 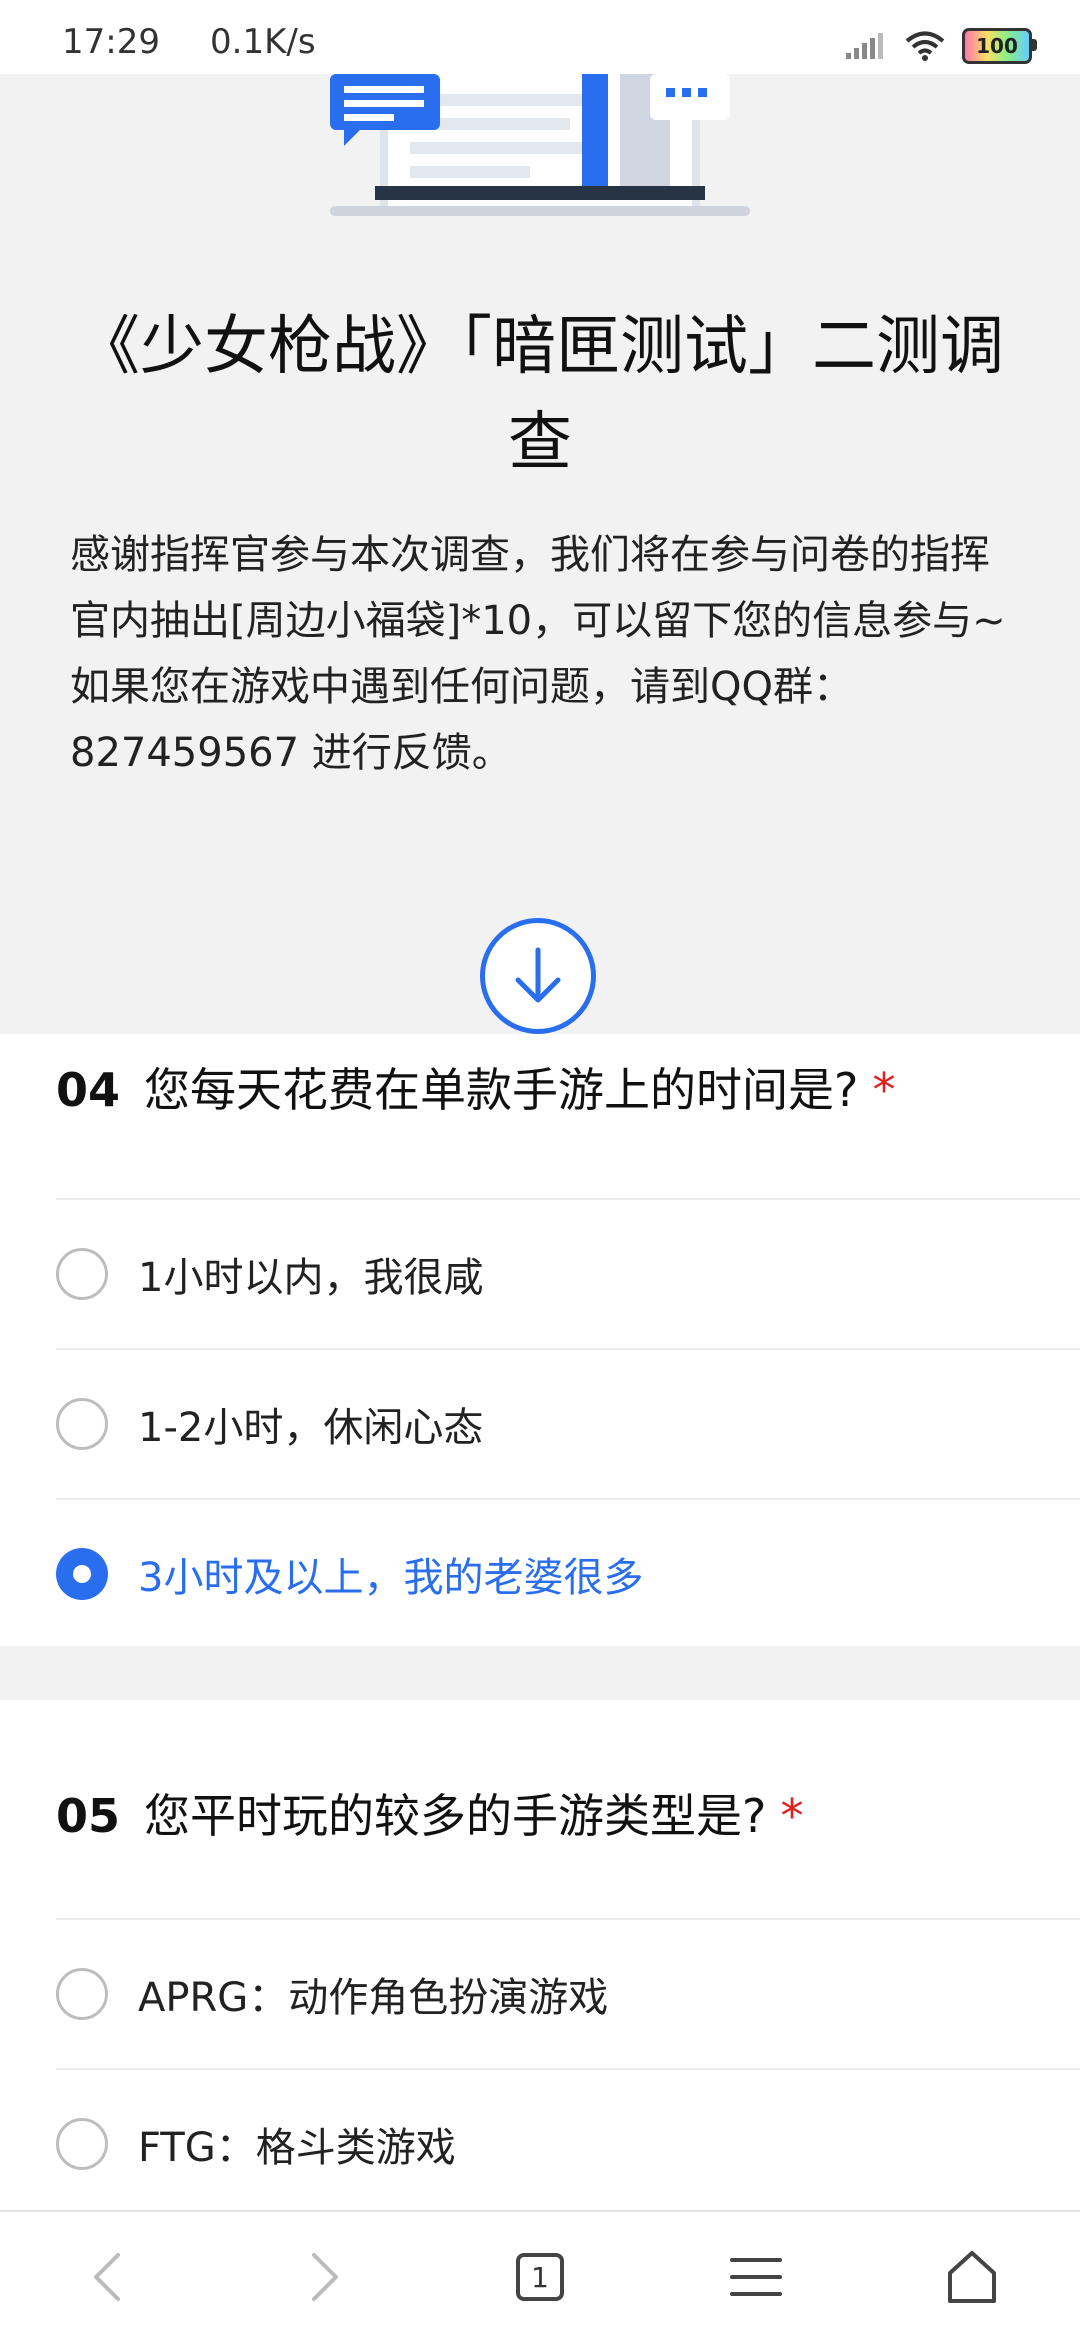 What do you see at coordinates (997, 46) in the screenshot?
I see `battery-level: 100` at bounding box center [997, 46].